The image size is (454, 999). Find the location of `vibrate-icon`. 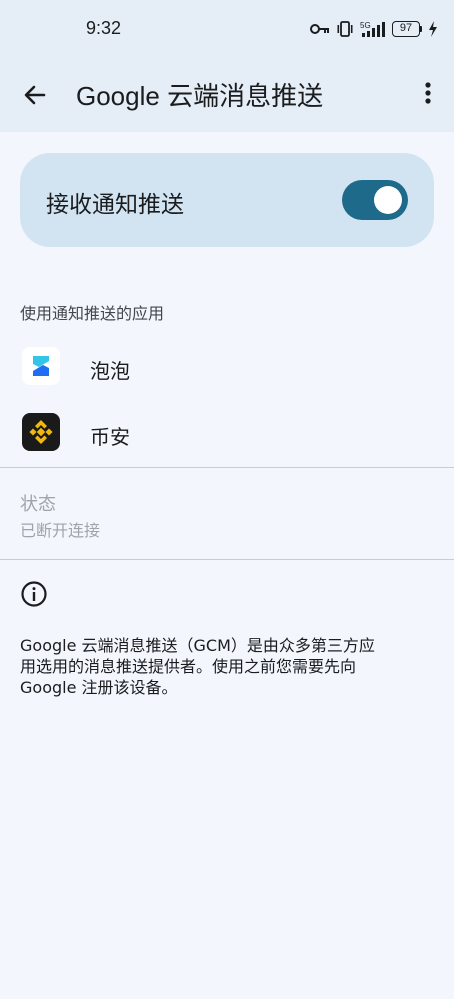

vibrate-icon is located at coordinates (345, 29).